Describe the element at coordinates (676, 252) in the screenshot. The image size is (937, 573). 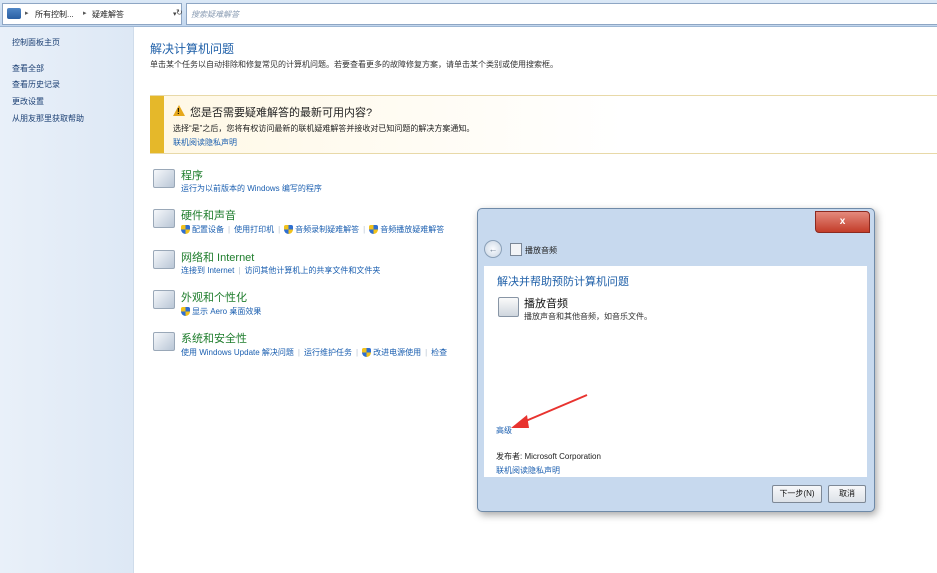
I see `dialog-nav: ← 播放音频` at that location.